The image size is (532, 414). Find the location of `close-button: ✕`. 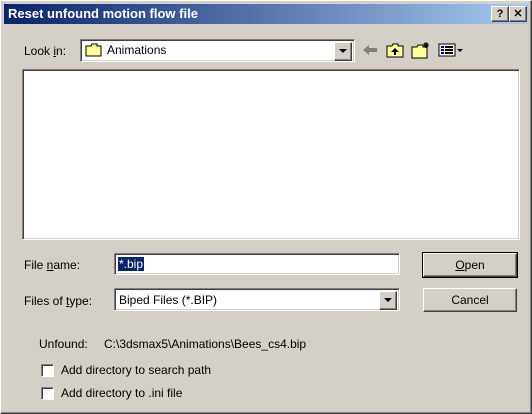

close-button: ✕ is located at coordinates (518, 14).